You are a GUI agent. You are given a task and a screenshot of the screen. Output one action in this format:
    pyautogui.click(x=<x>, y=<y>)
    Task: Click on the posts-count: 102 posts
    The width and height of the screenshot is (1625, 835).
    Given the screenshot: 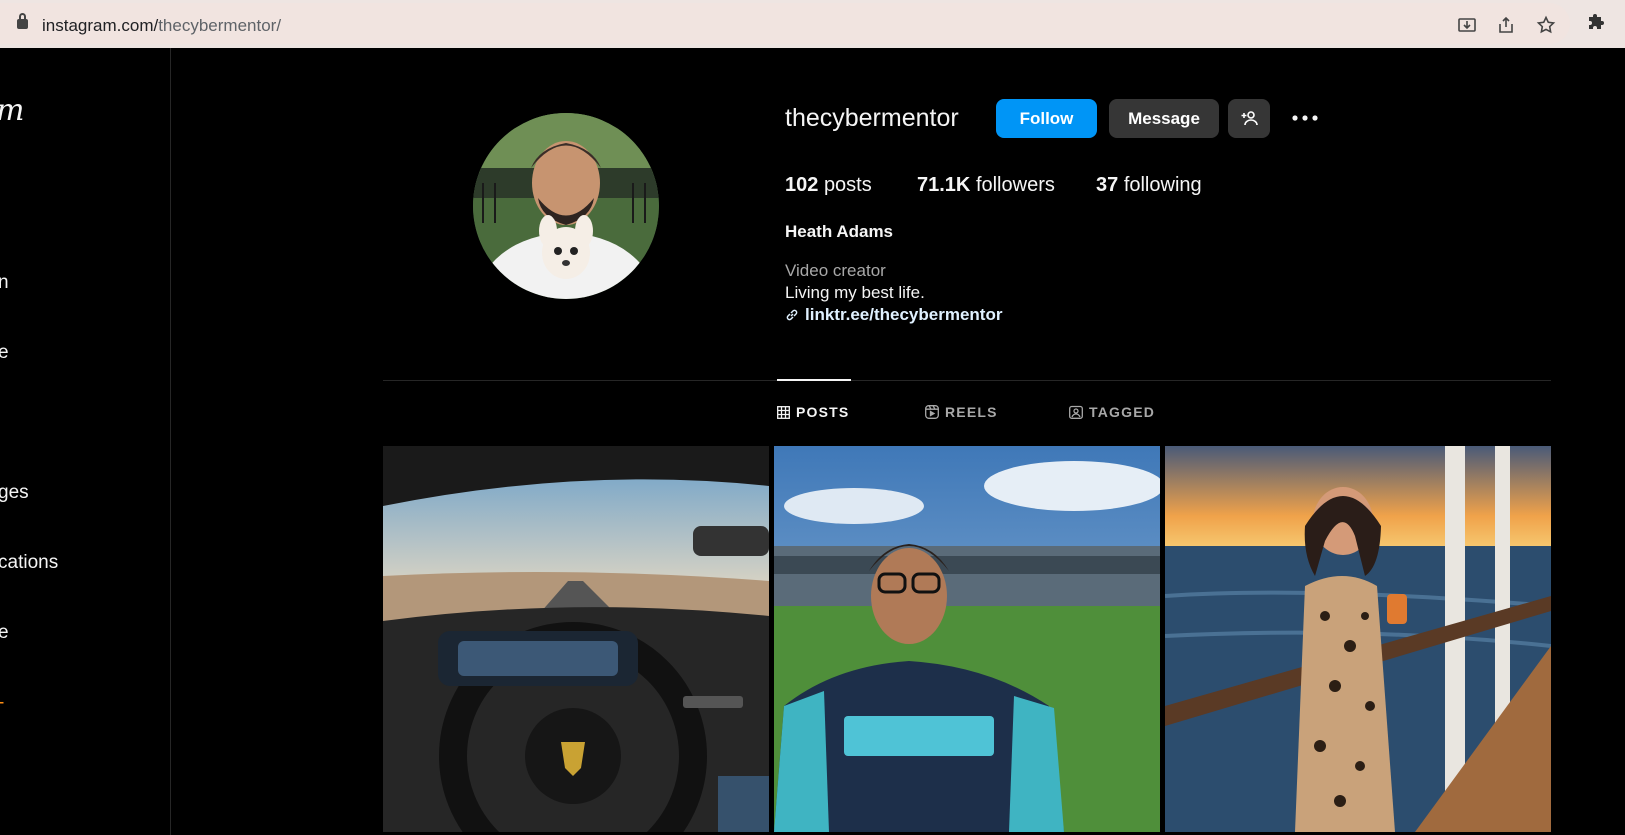 What is the action you would take?
    pyautogui.click(x=828, y=185)
    